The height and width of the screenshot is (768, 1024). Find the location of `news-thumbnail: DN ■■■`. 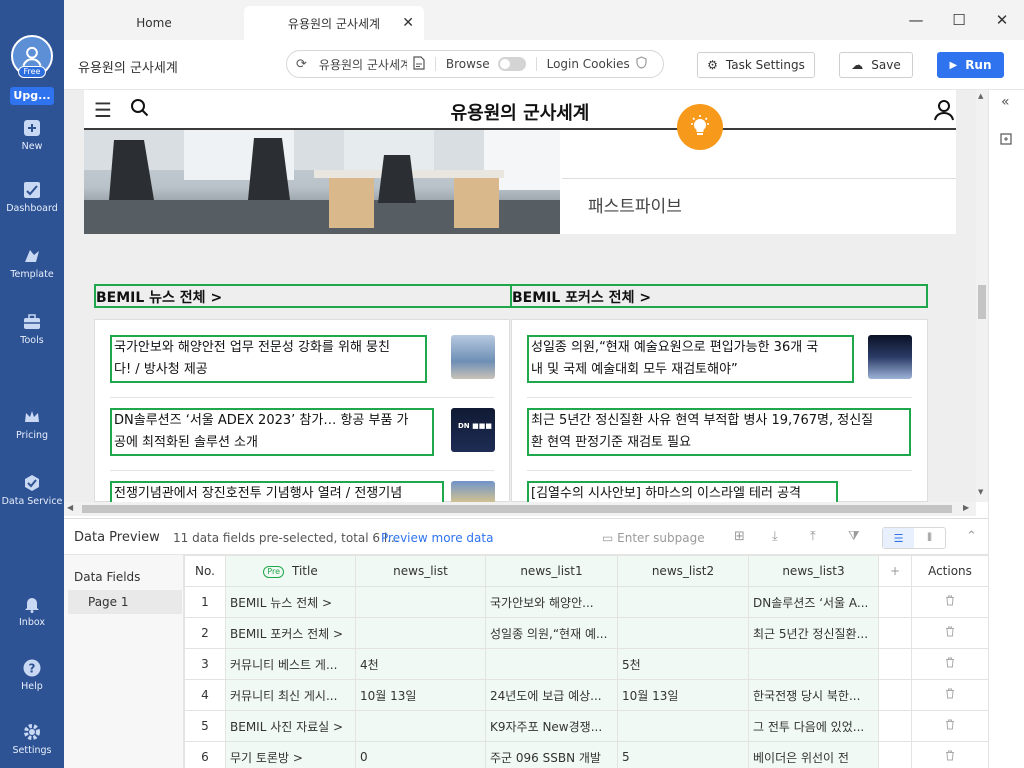

news-thumbnail: DN ■■■ is located at coordinates (473, 430).